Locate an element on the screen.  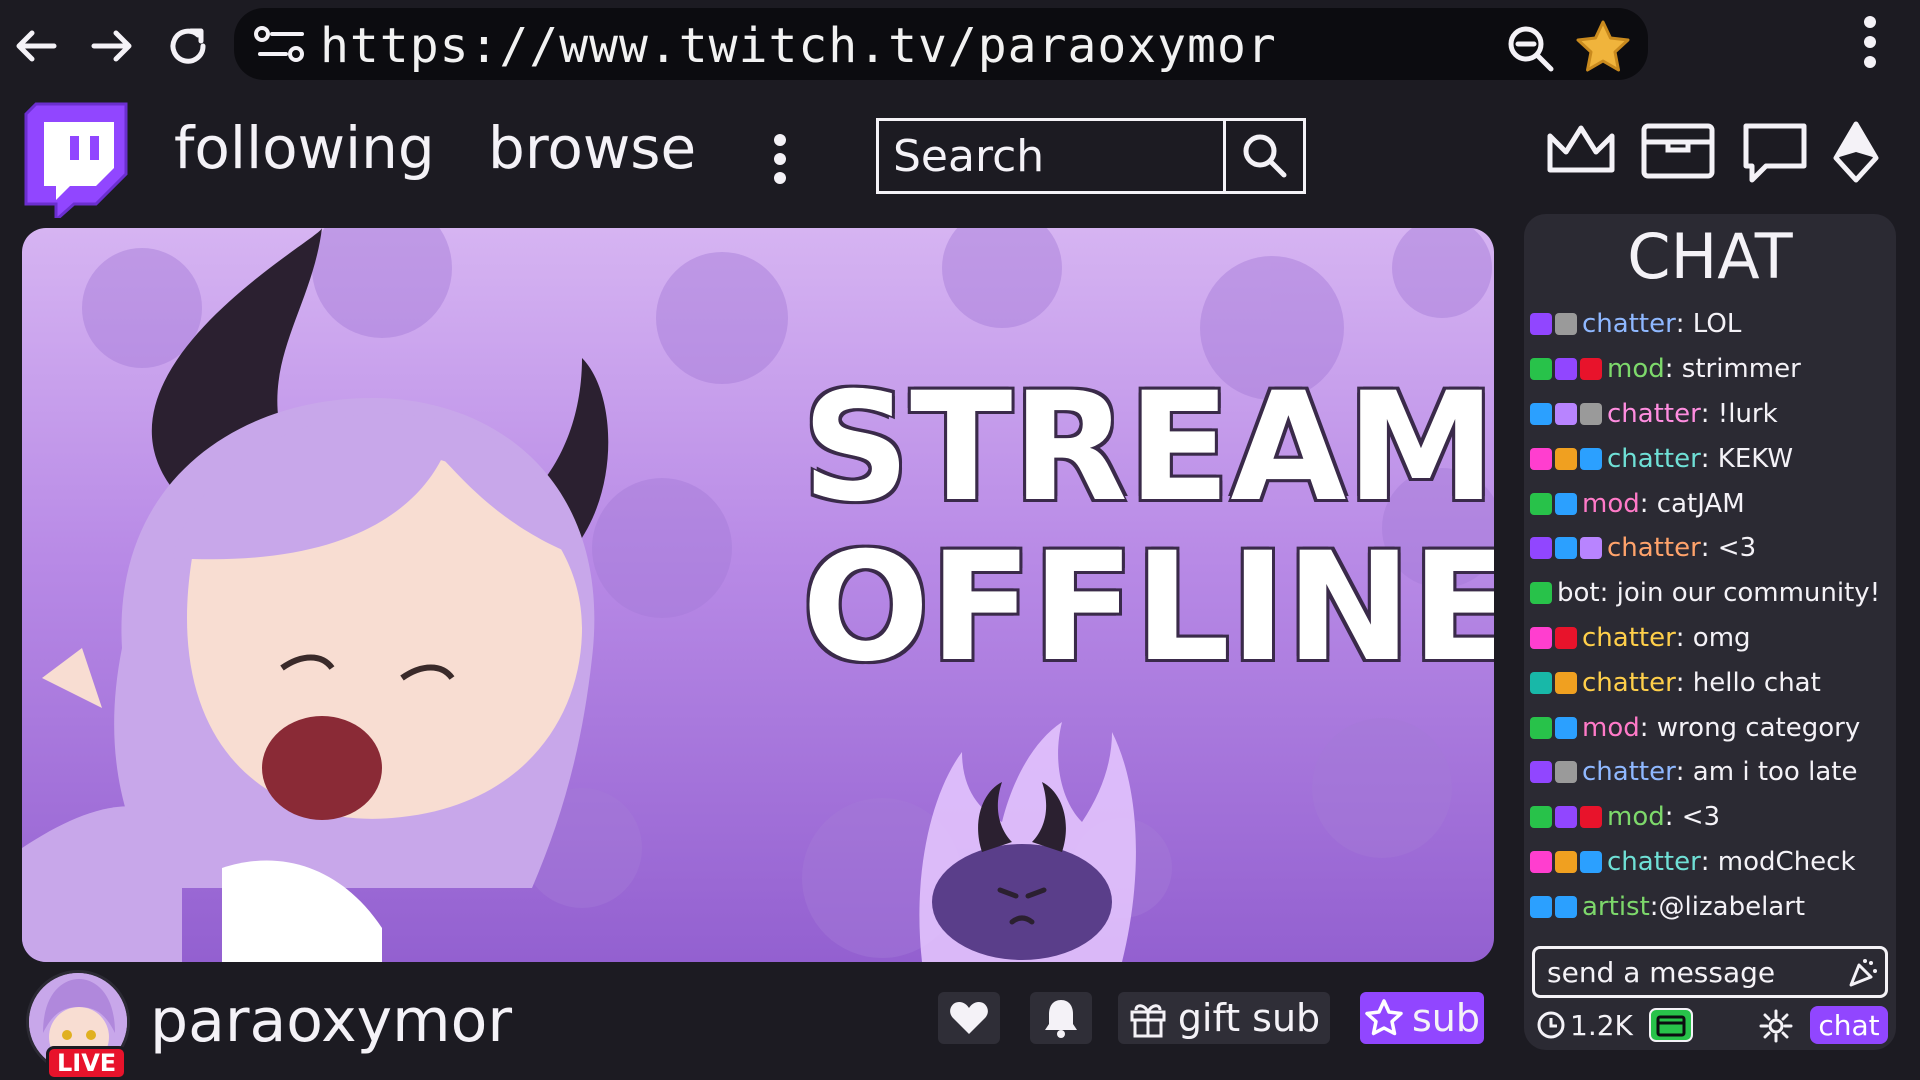
bits-icon is located at coordinates (1856, 154).